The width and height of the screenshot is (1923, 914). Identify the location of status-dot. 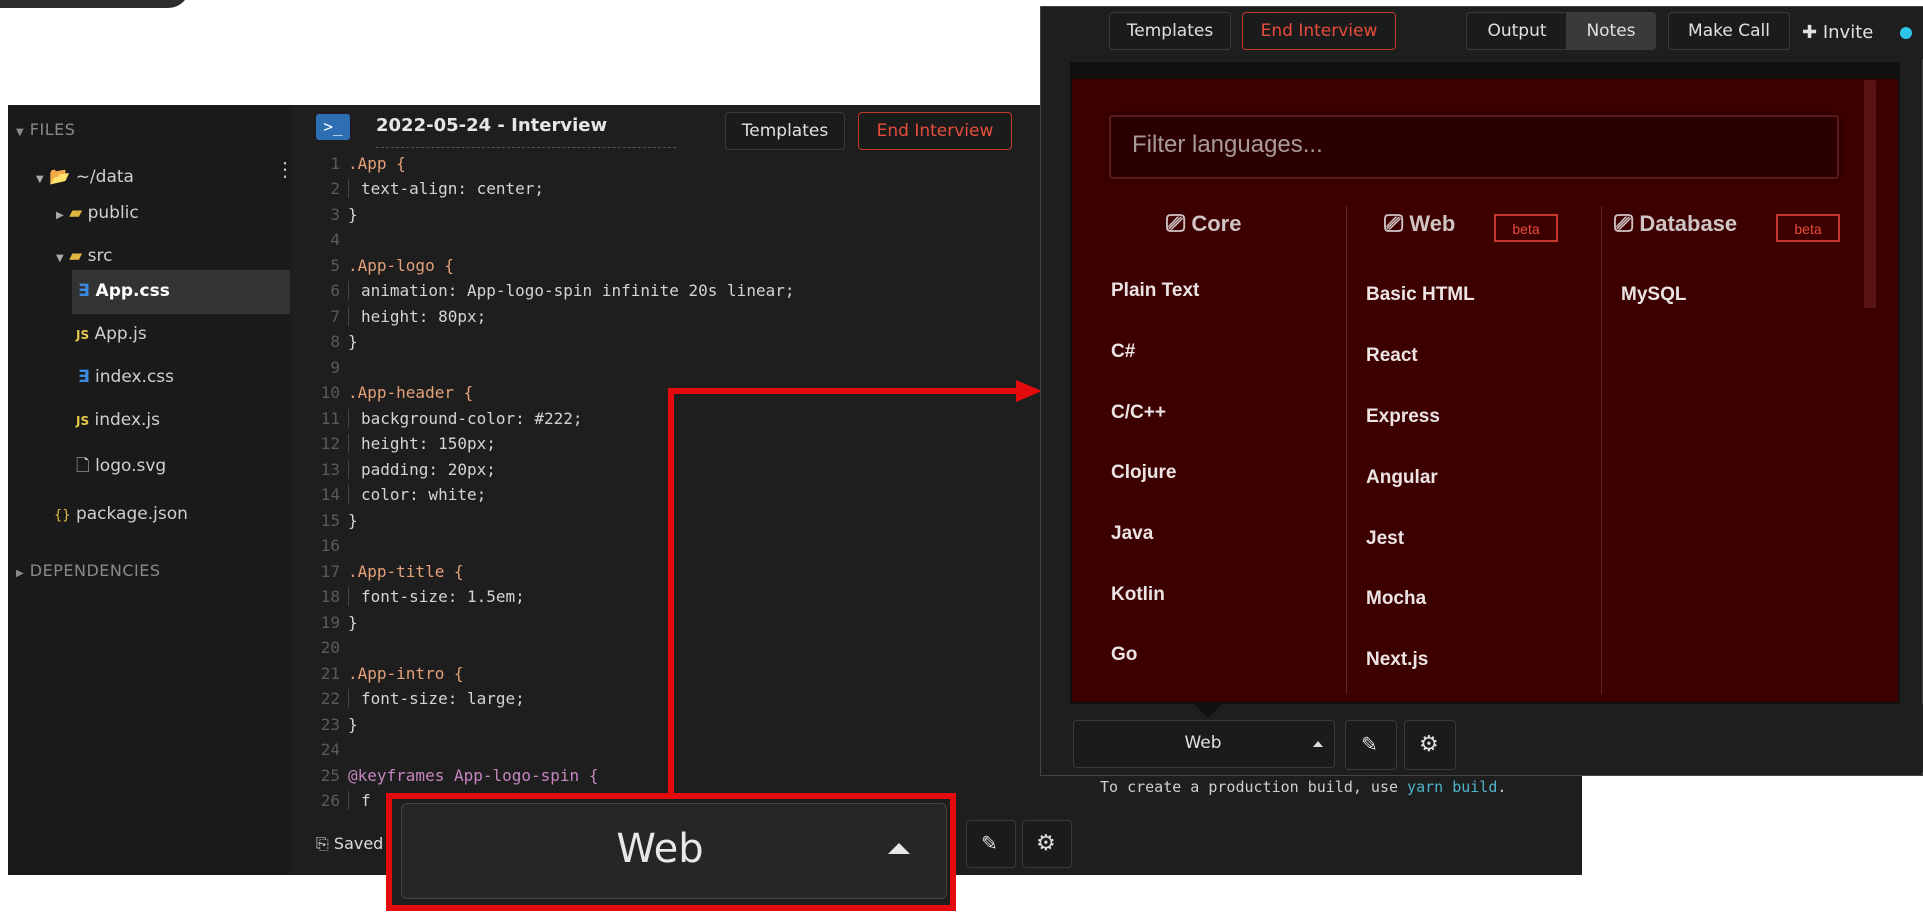
(1906, 33).